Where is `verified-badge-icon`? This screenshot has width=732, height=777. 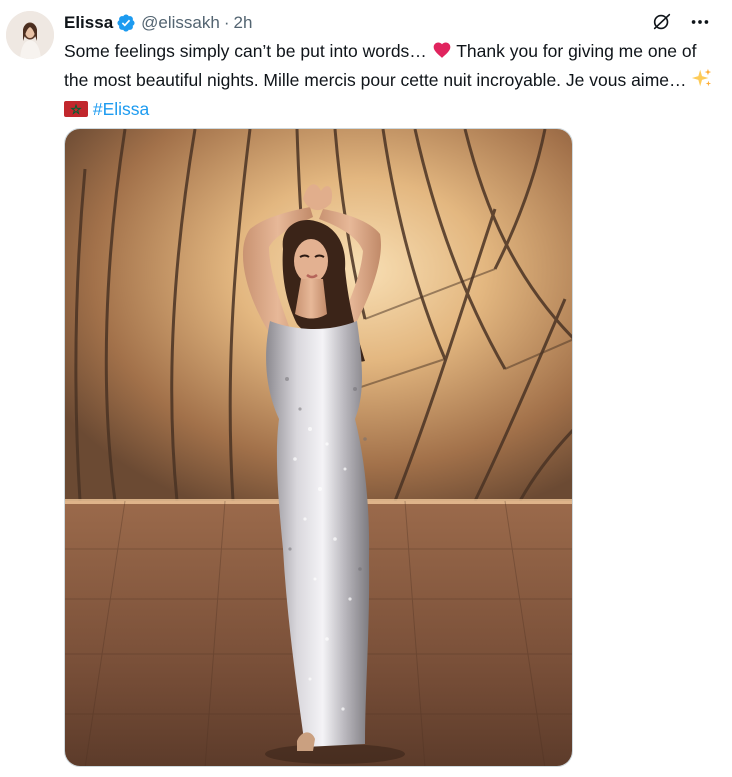 verified-badge-icon is located at coordinates (126, 23).